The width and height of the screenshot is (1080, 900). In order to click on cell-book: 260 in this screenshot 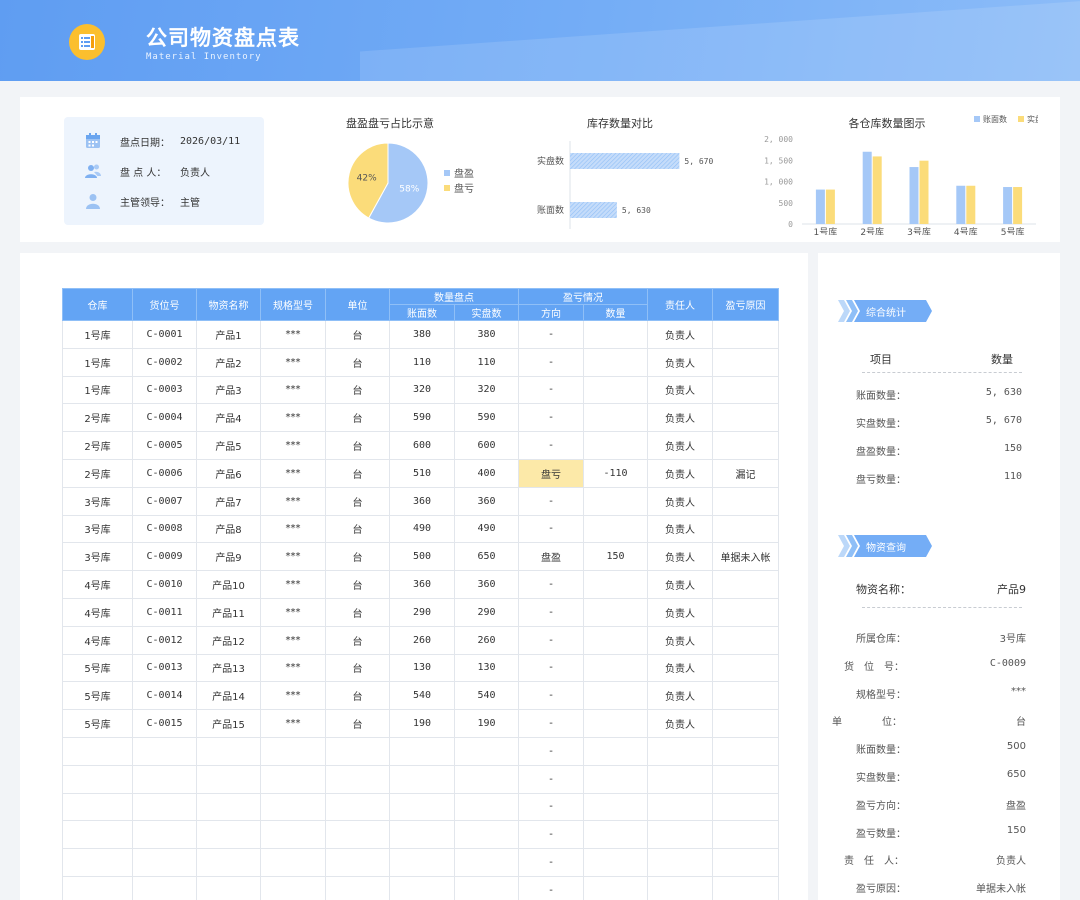, I will do `click(422, 640)`.